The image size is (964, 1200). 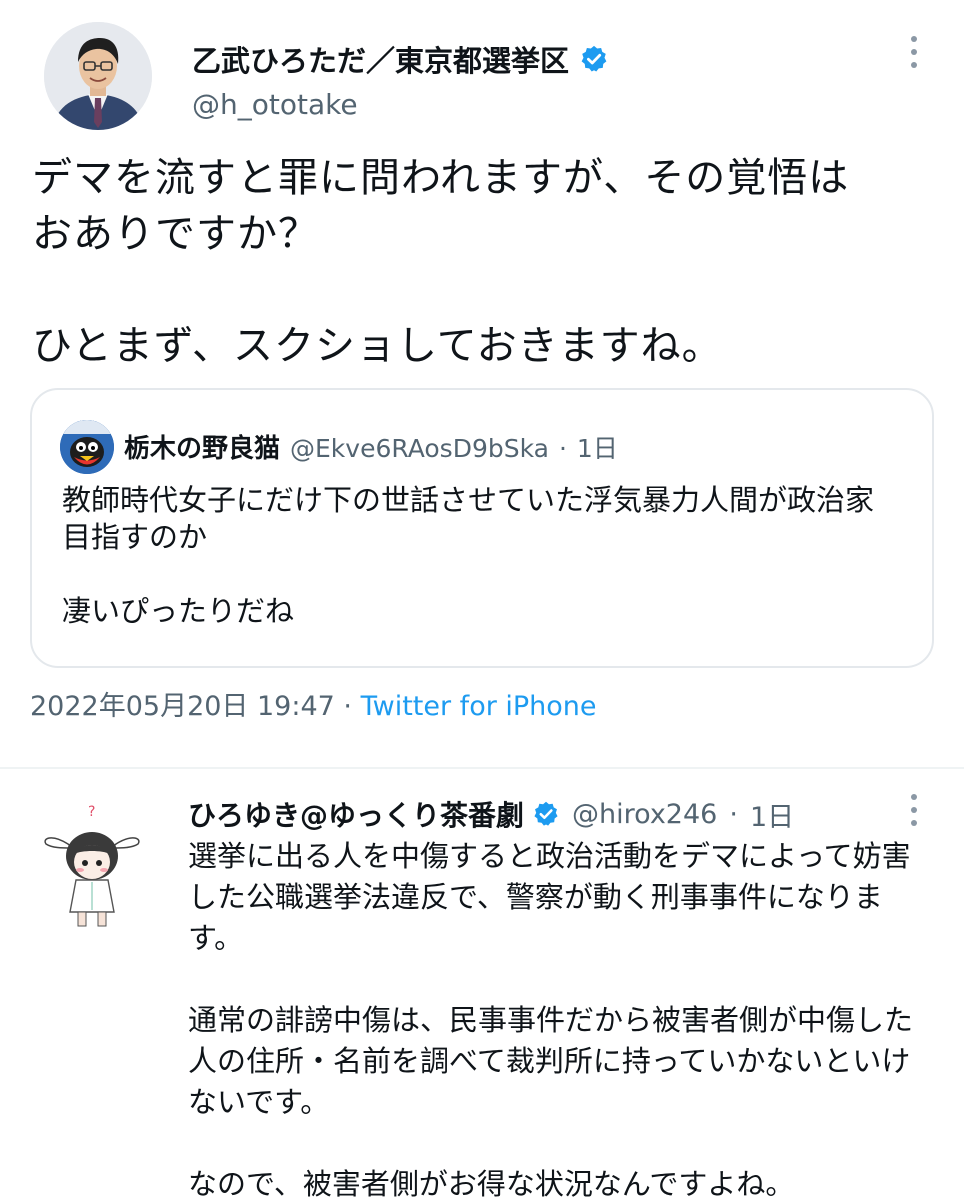 What do you see at coordinates (549, 1061) in the screenshot?
I see `reply-text-line: 人の住所・名前を調べて裁判所に持っていかないといけ` at bounding box center [549, 1061].